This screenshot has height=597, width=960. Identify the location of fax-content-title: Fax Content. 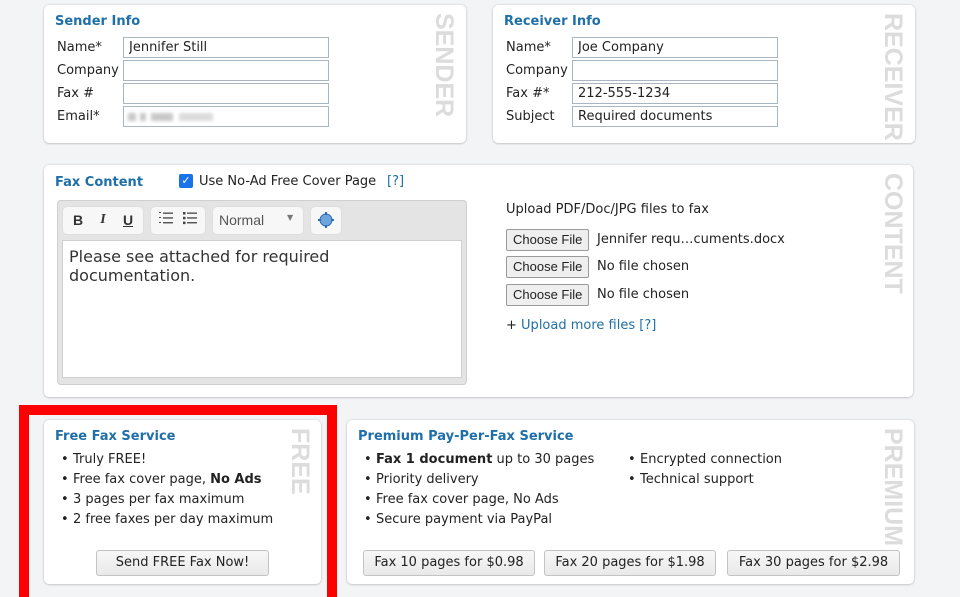
(99, 182).